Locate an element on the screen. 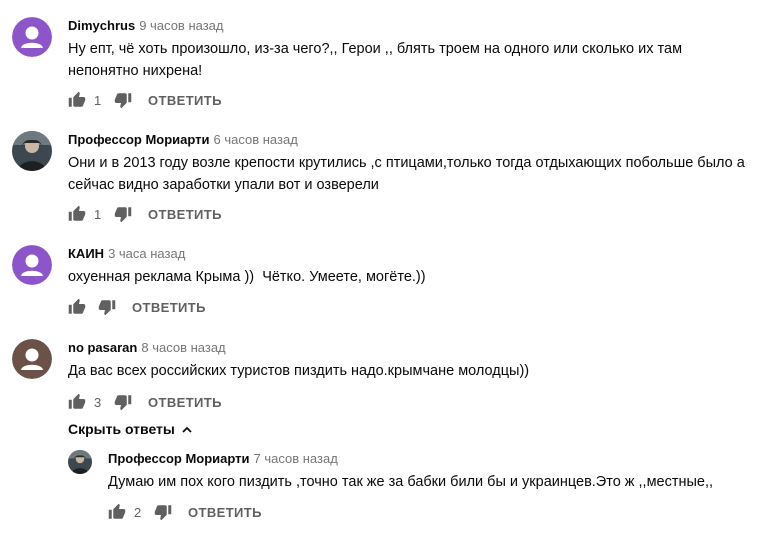 The image size is (778, 547). like-count: 3 is located at coordinates (98, 402).